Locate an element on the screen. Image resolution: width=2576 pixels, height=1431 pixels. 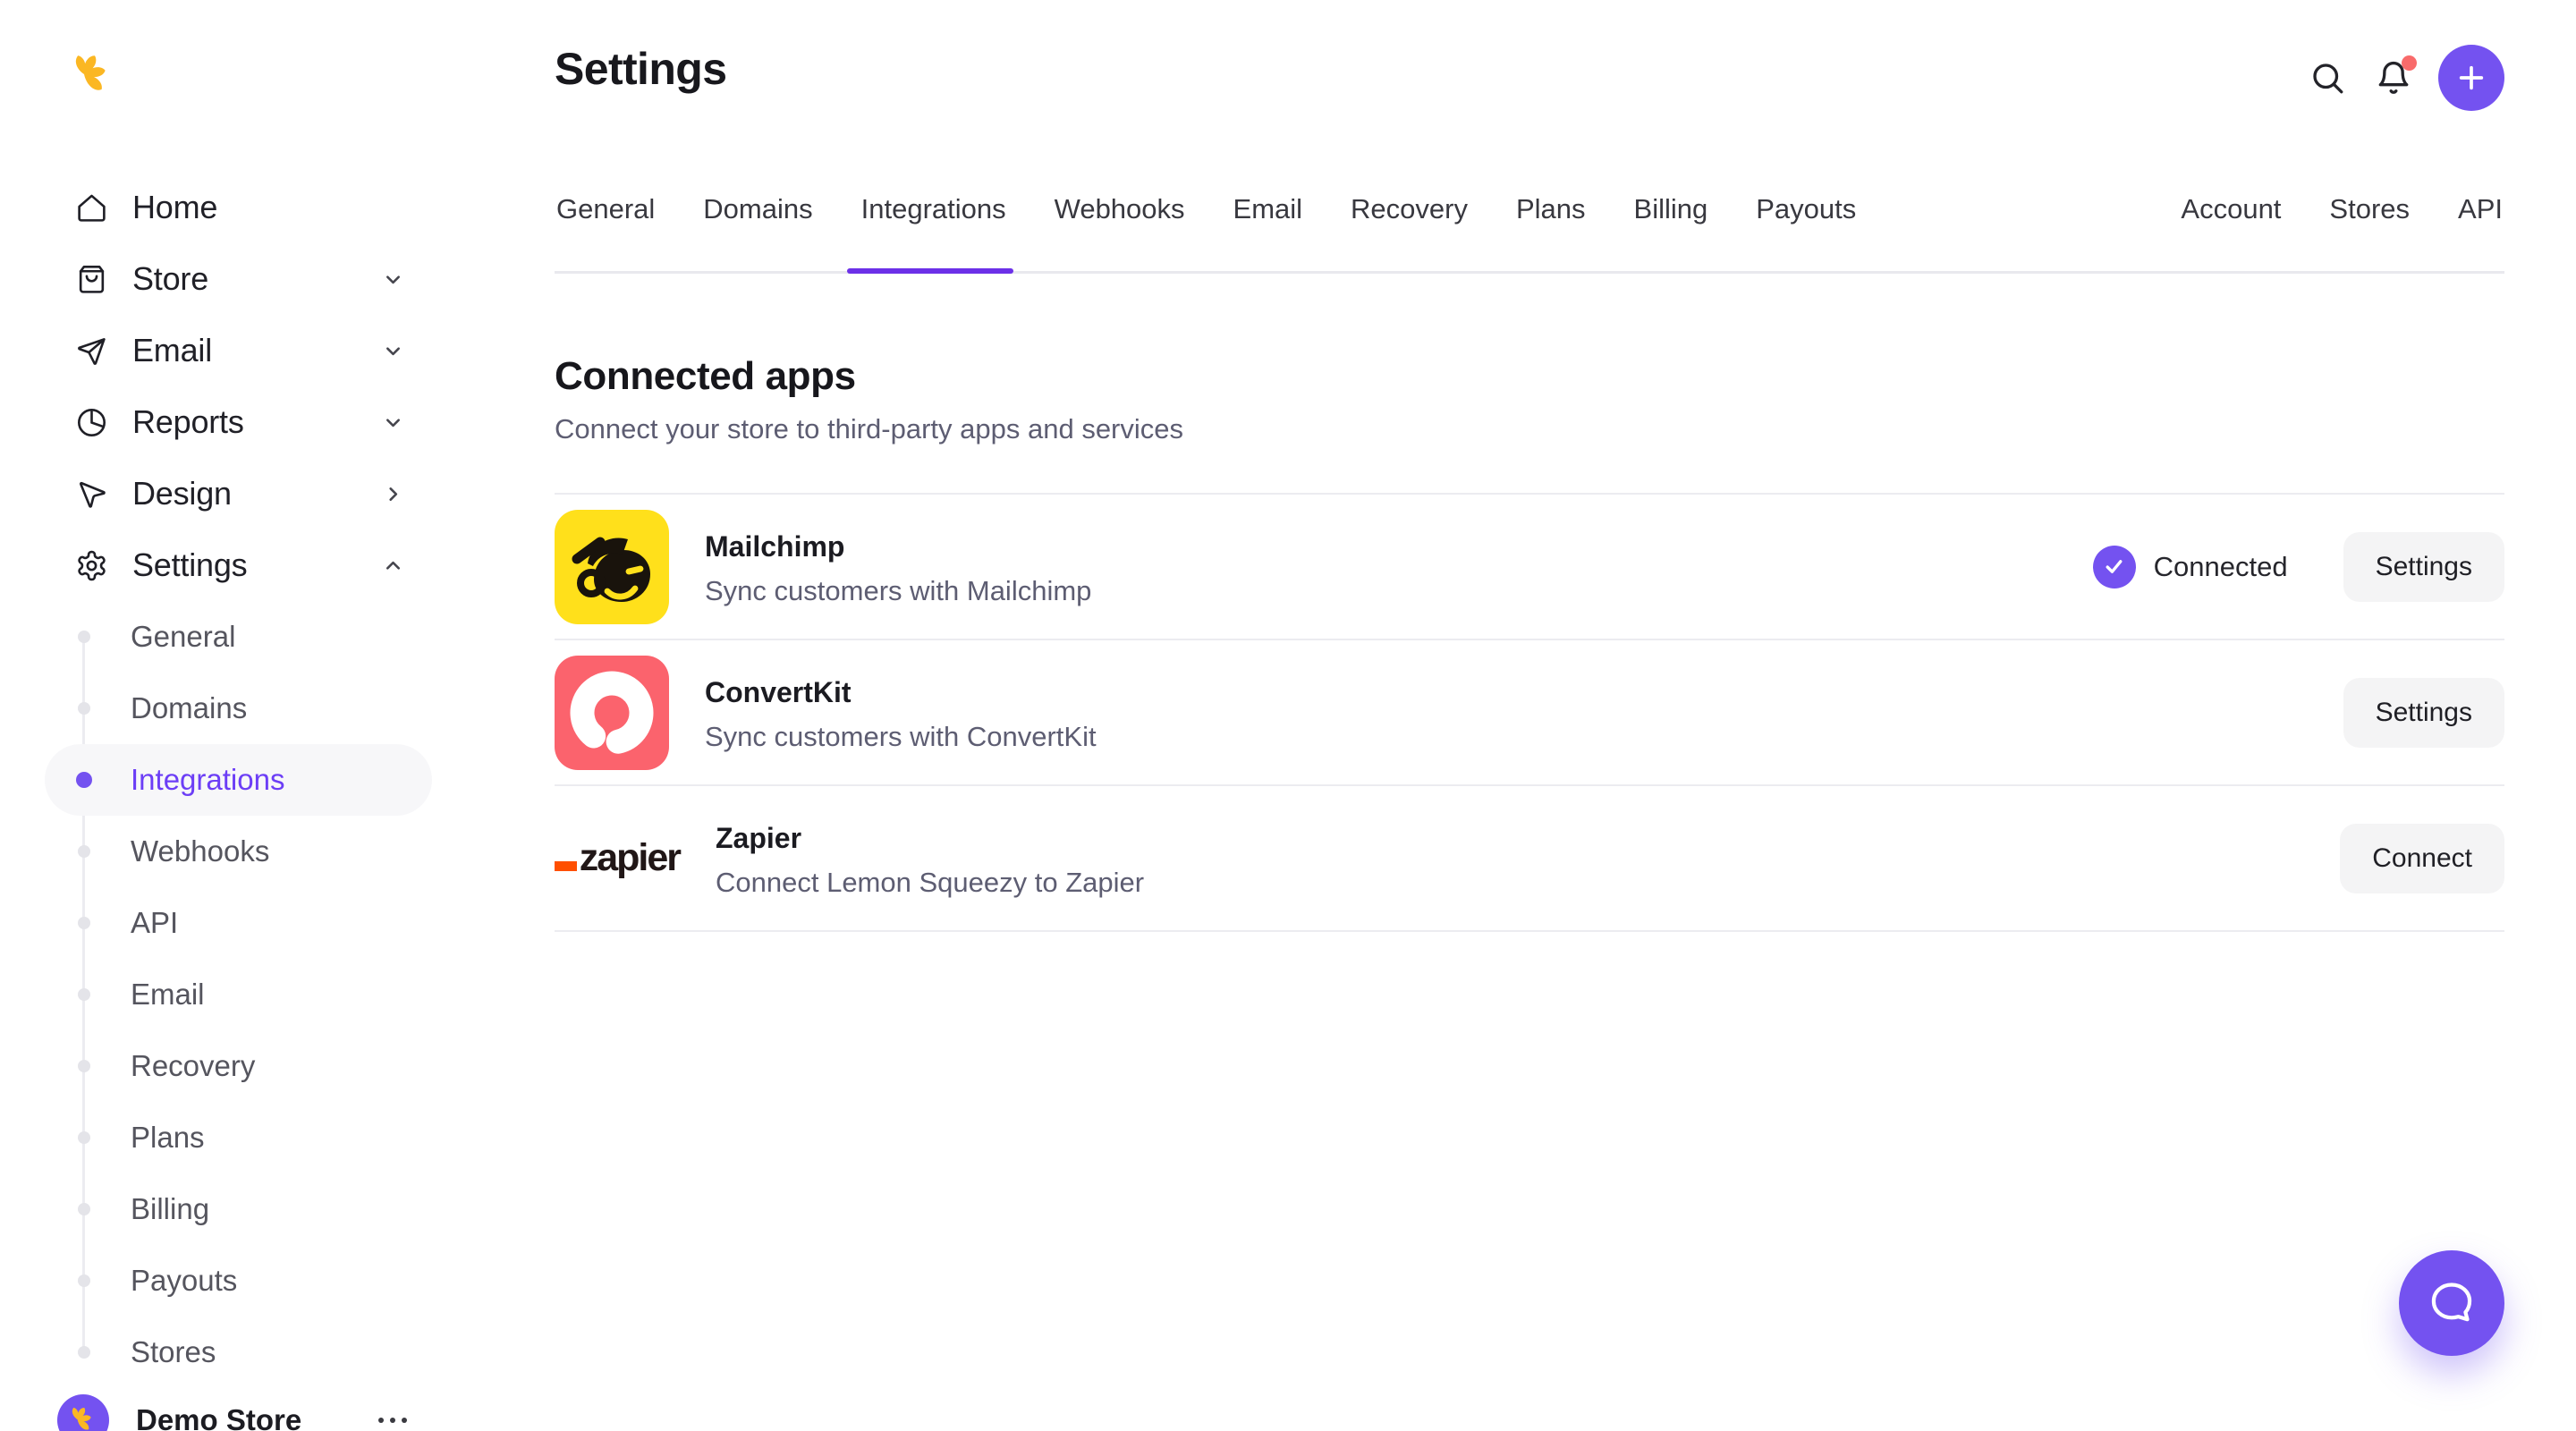
help-chat-button is located at coordinates (2451, 1303).